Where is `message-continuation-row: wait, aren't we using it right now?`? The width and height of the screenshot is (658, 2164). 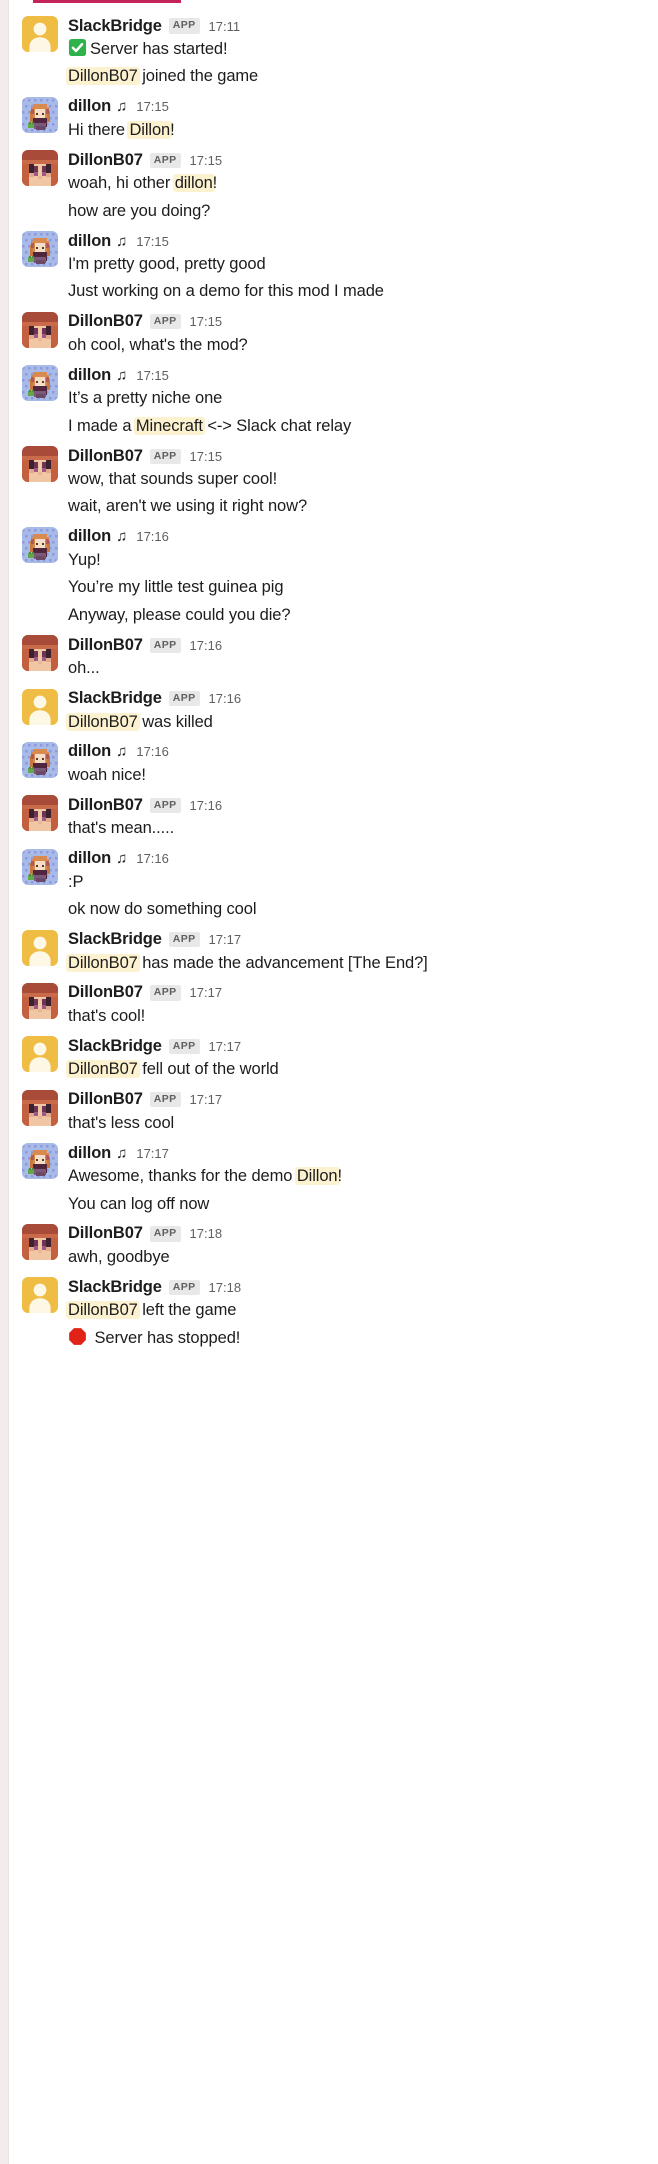 message-continuation-row: wait, aren't we using it right now? is located at coordinates (329, 506).